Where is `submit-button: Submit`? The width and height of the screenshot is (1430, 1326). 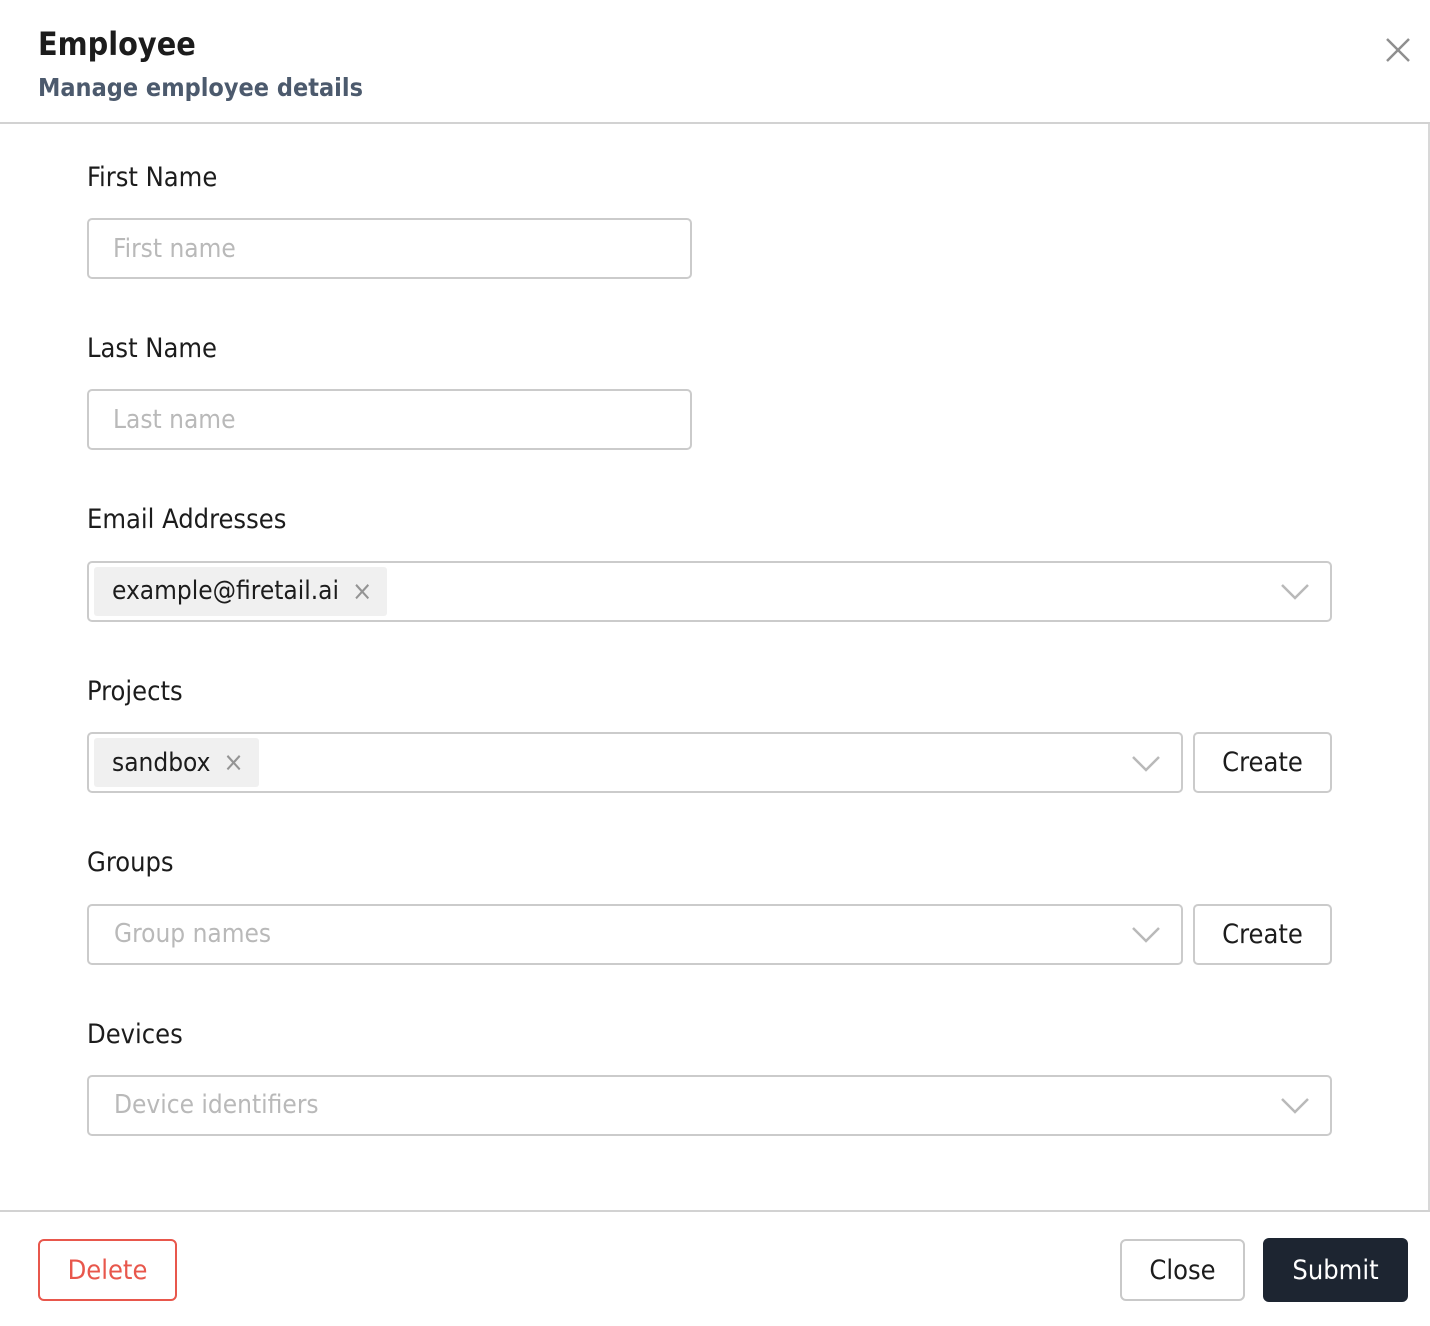
submit-button: Submit is located at coordinates (1335, 1270).